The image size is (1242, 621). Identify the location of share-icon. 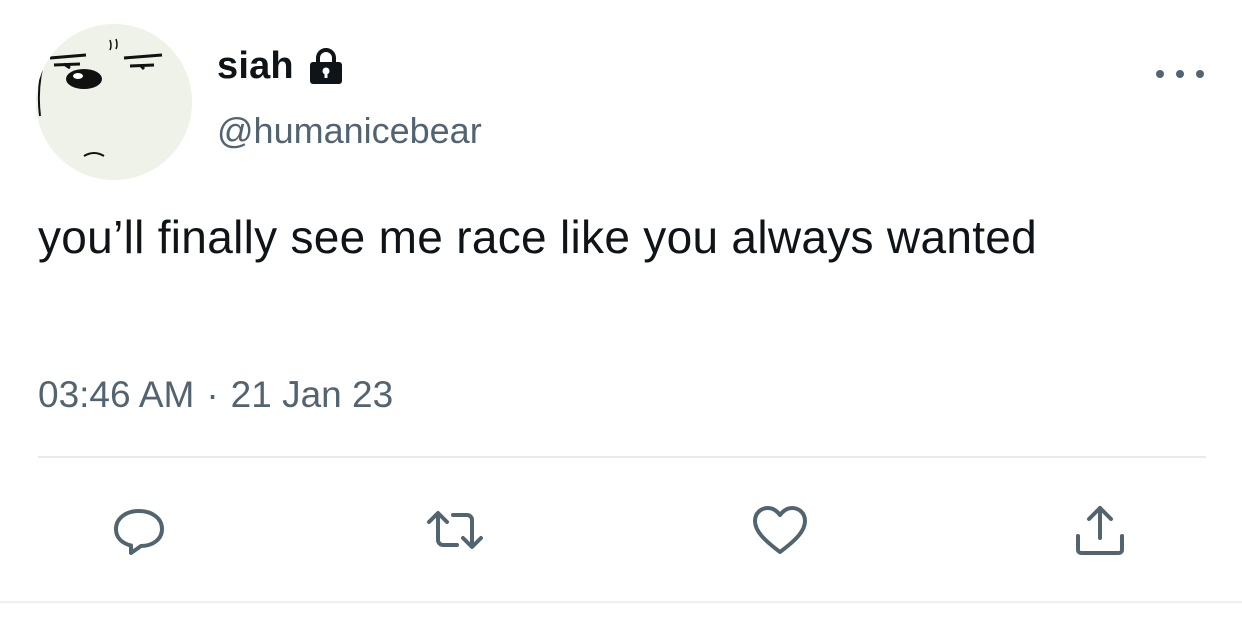
(1100, 530).